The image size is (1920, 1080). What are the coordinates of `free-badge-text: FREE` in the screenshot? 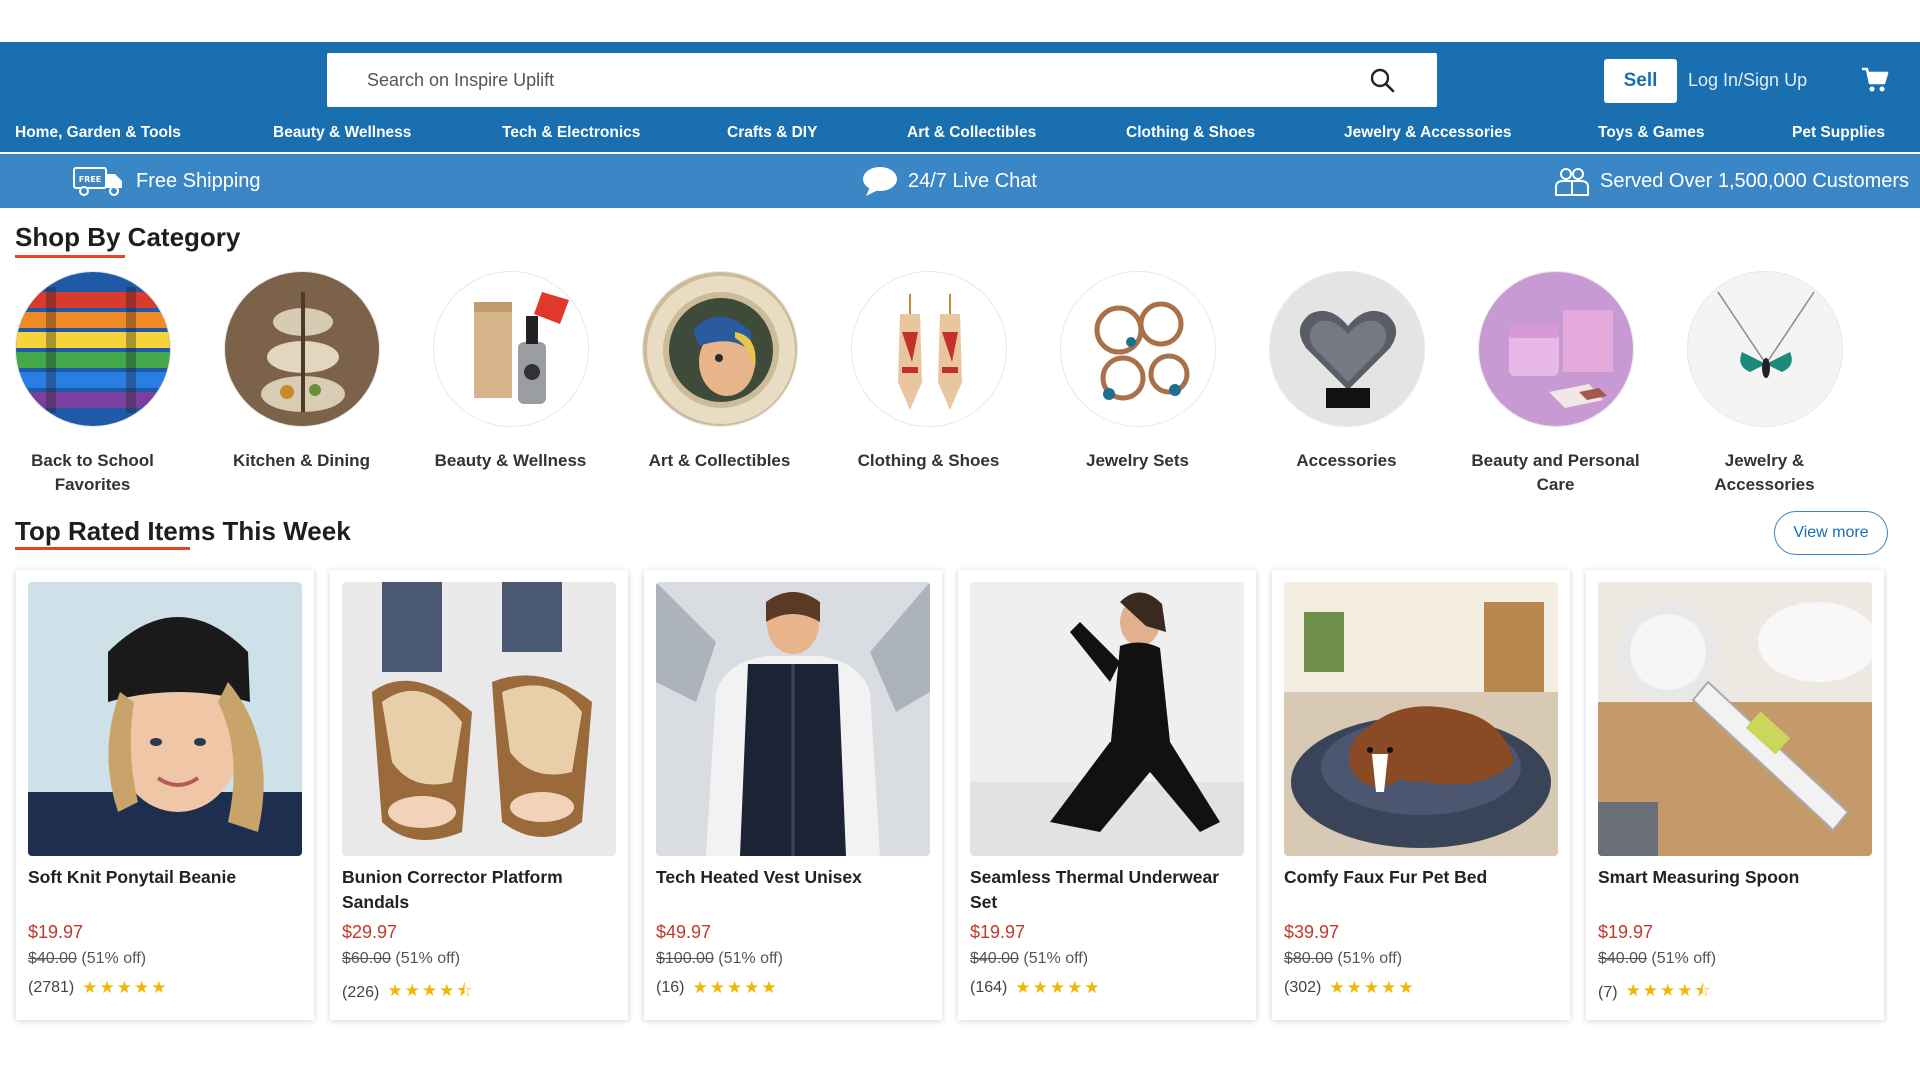 It's located at (90, 179).